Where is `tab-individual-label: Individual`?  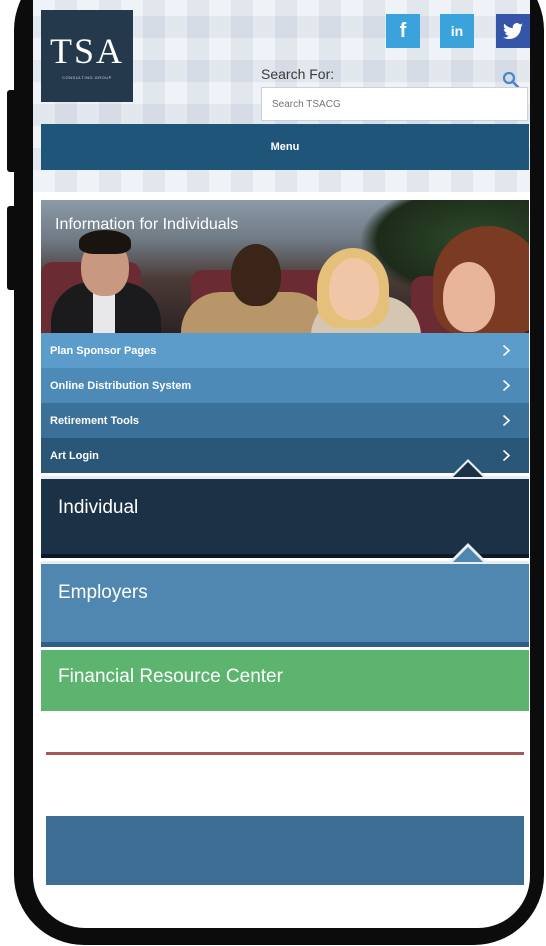 tab-individual-label: Individual is located at coordinates (98, 507).